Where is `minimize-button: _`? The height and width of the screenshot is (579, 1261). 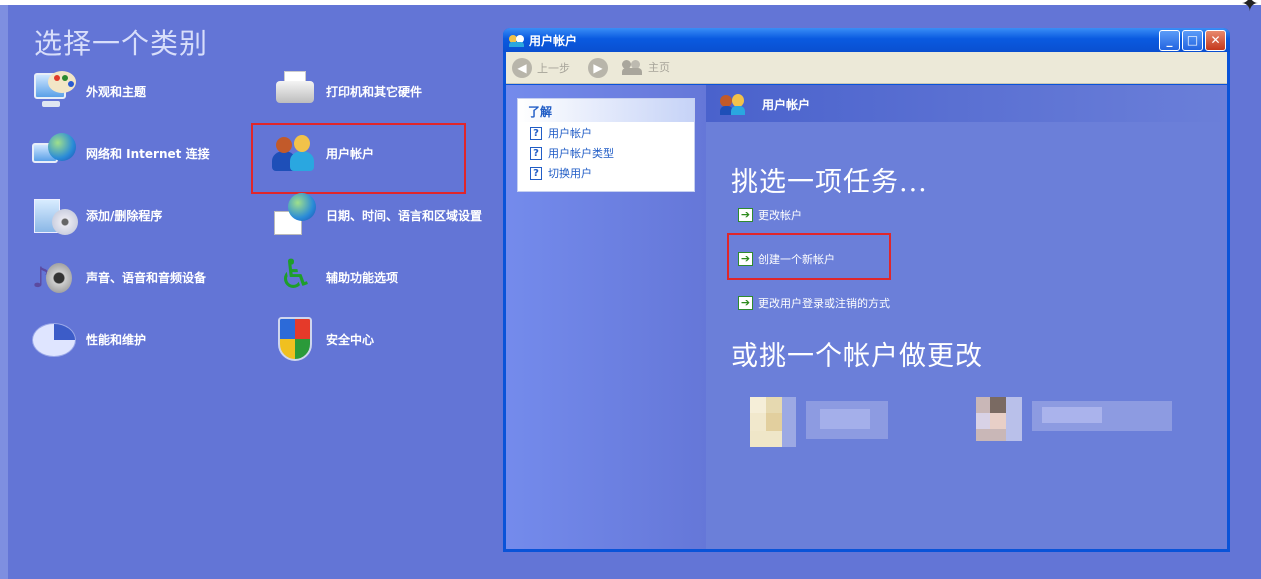
minimize-button: _ is located at coordinates (1169, 40).